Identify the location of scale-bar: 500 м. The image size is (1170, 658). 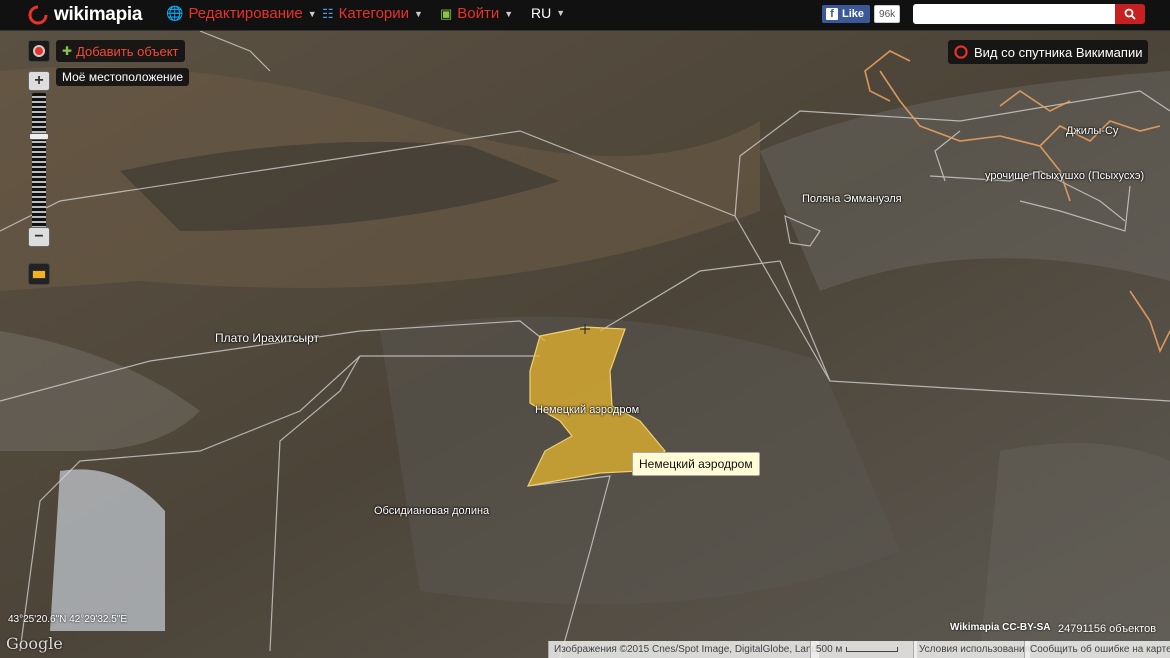
(863, 649).